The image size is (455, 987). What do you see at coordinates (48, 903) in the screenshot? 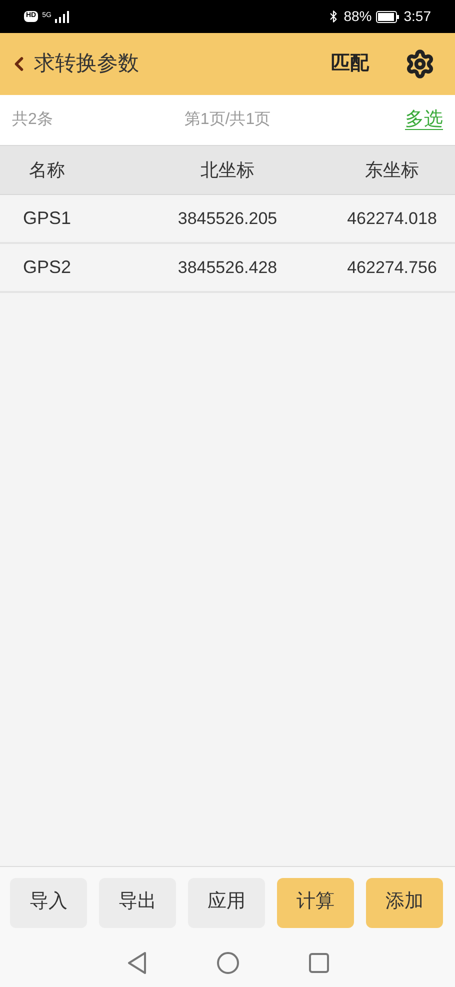
I see `action-button: 导入` at bounding box center [48, 903].